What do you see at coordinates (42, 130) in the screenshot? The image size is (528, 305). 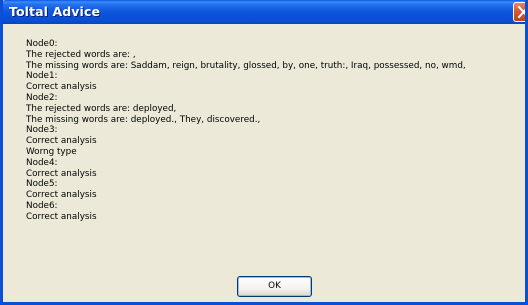 I see `message-line: Node3:` at bounding box center [42, 130].